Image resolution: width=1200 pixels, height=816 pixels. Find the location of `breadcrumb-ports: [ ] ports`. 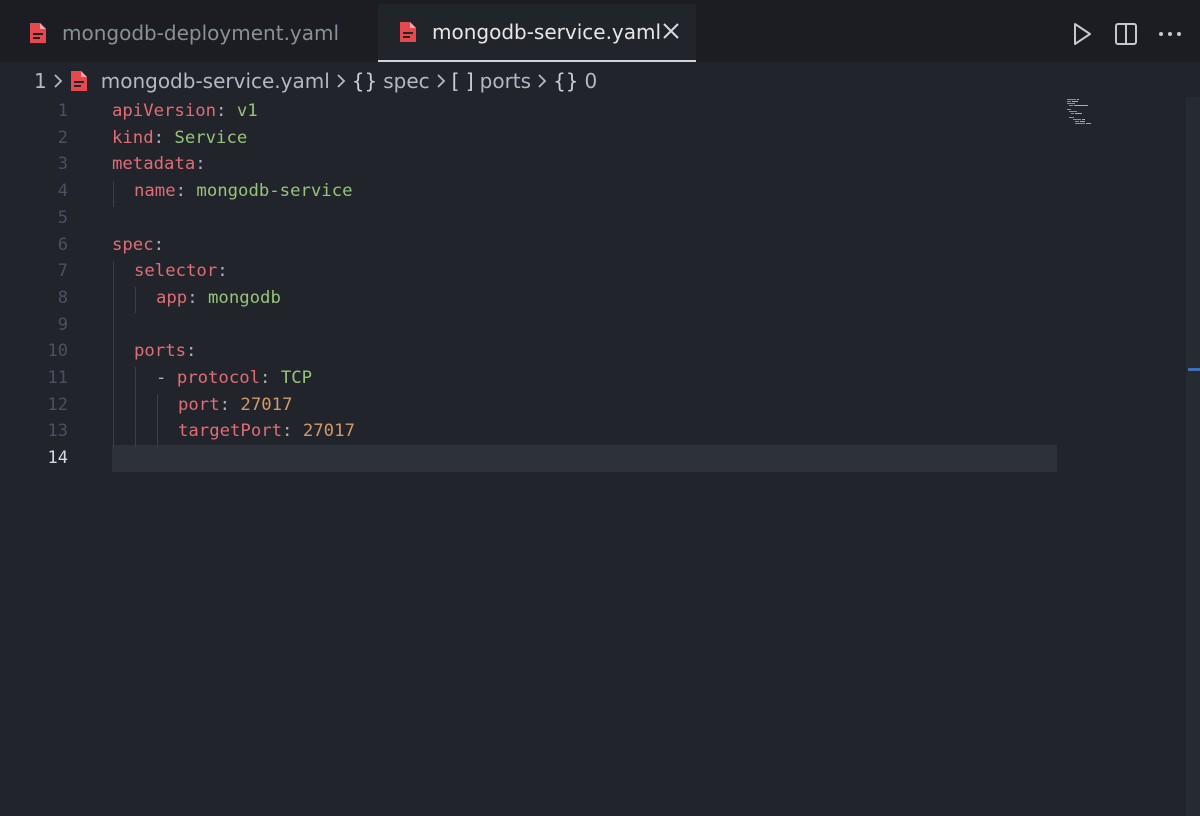

breadcrumb-ports: [ ] ports is located at coordinates (491, 81).